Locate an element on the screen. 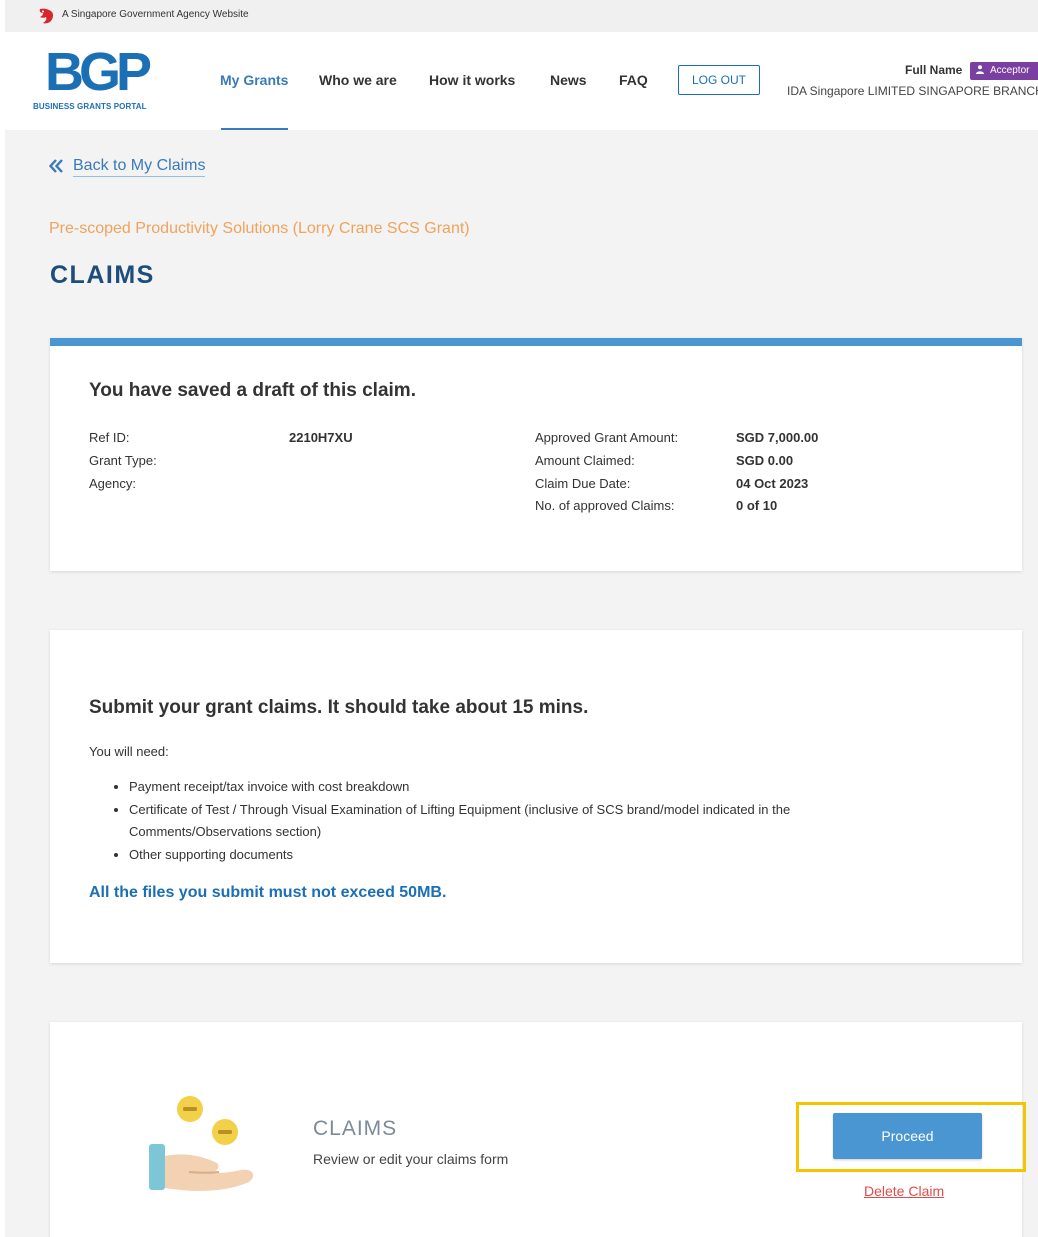 The width and height of the screenshot is (1038, 1237). claims-section-description: Review or edit your claims form is located at coordinates (411, 1159).